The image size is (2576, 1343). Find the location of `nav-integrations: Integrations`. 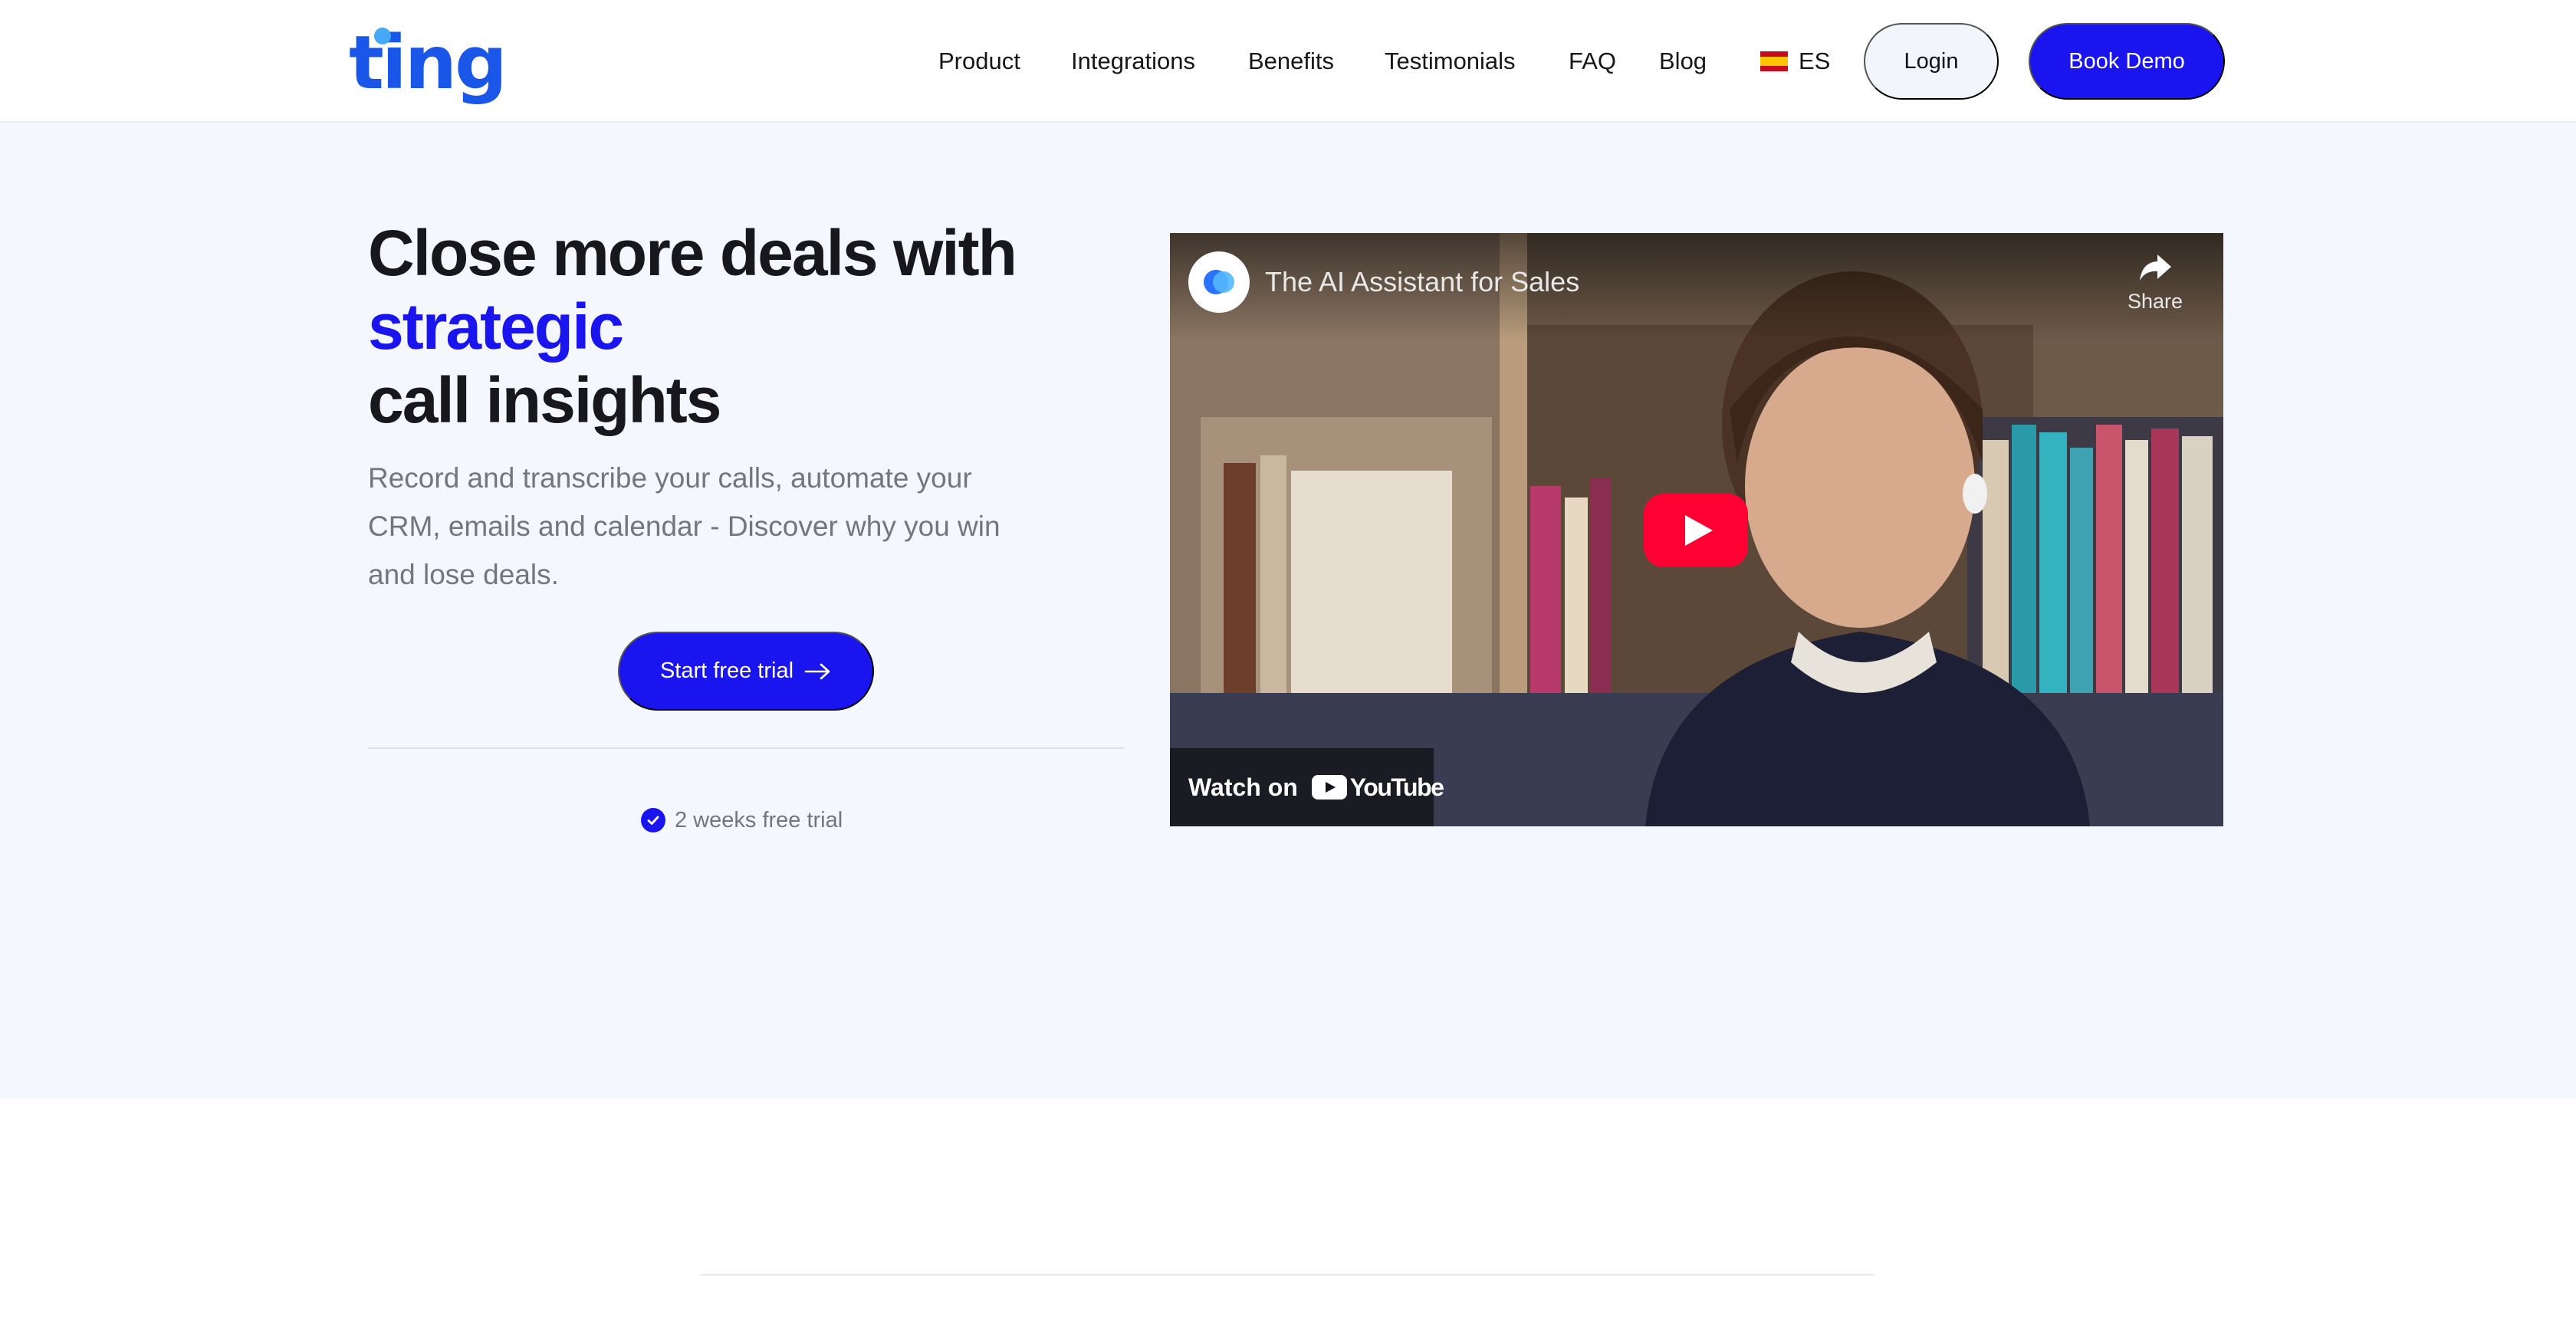

nav-integrations: Integrations is located at coordinates (1133, 61).